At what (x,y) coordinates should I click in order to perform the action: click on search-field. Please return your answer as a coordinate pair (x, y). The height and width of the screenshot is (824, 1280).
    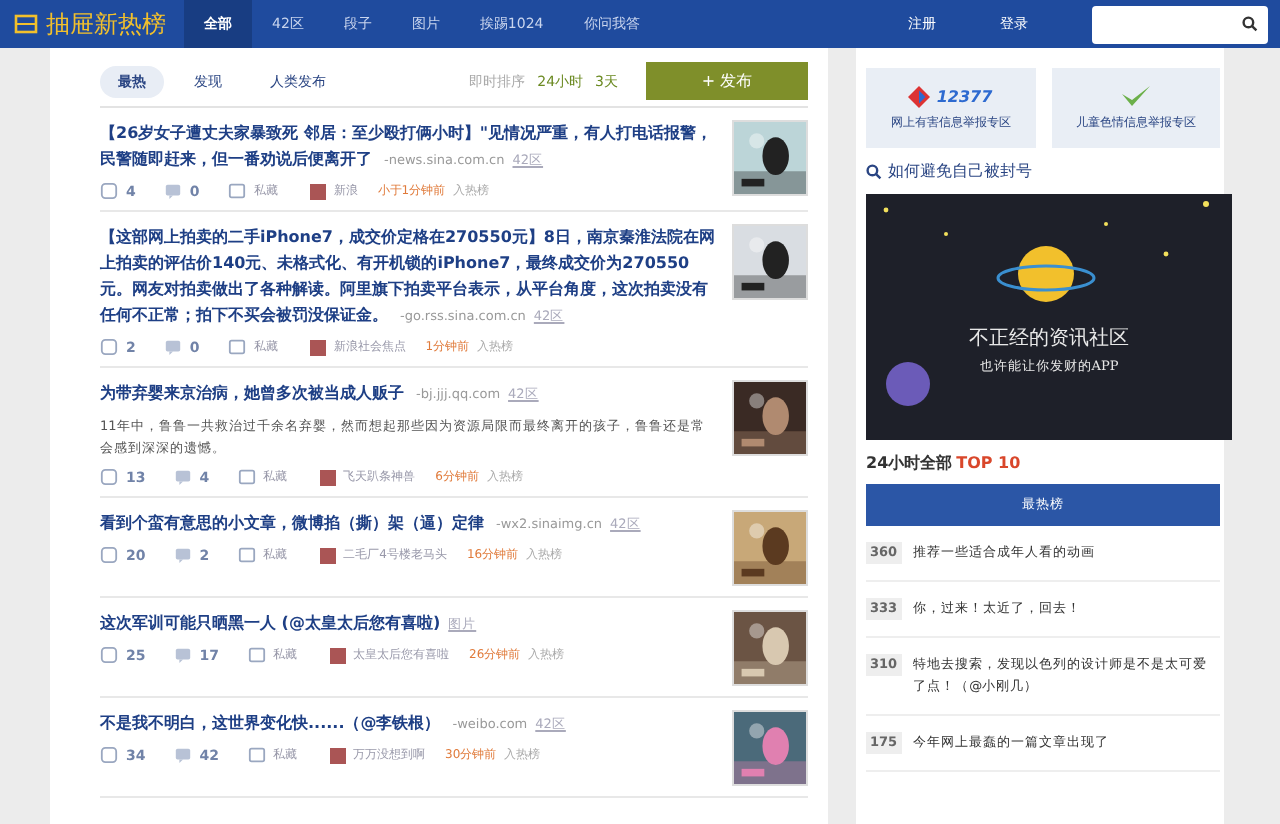
    Looking at the image, I should click on (1180, 24).